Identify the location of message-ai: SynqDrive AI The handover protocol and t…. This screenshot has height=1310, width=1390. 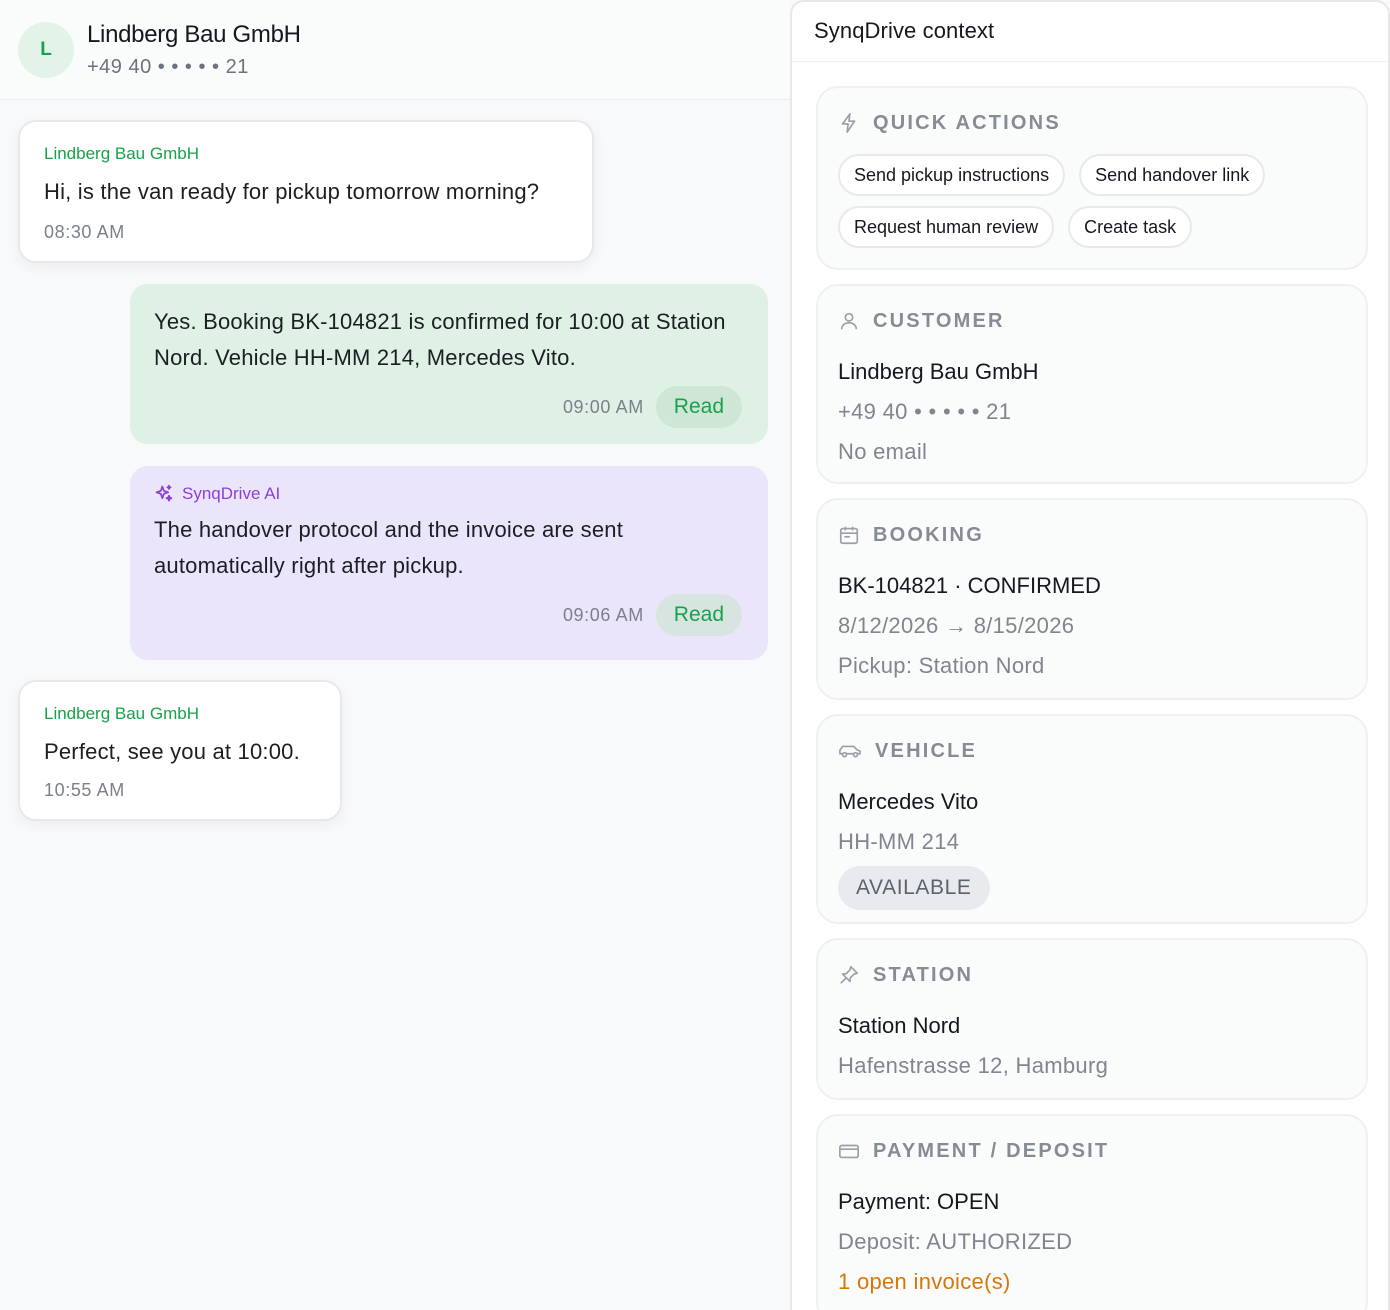
(449, 563).